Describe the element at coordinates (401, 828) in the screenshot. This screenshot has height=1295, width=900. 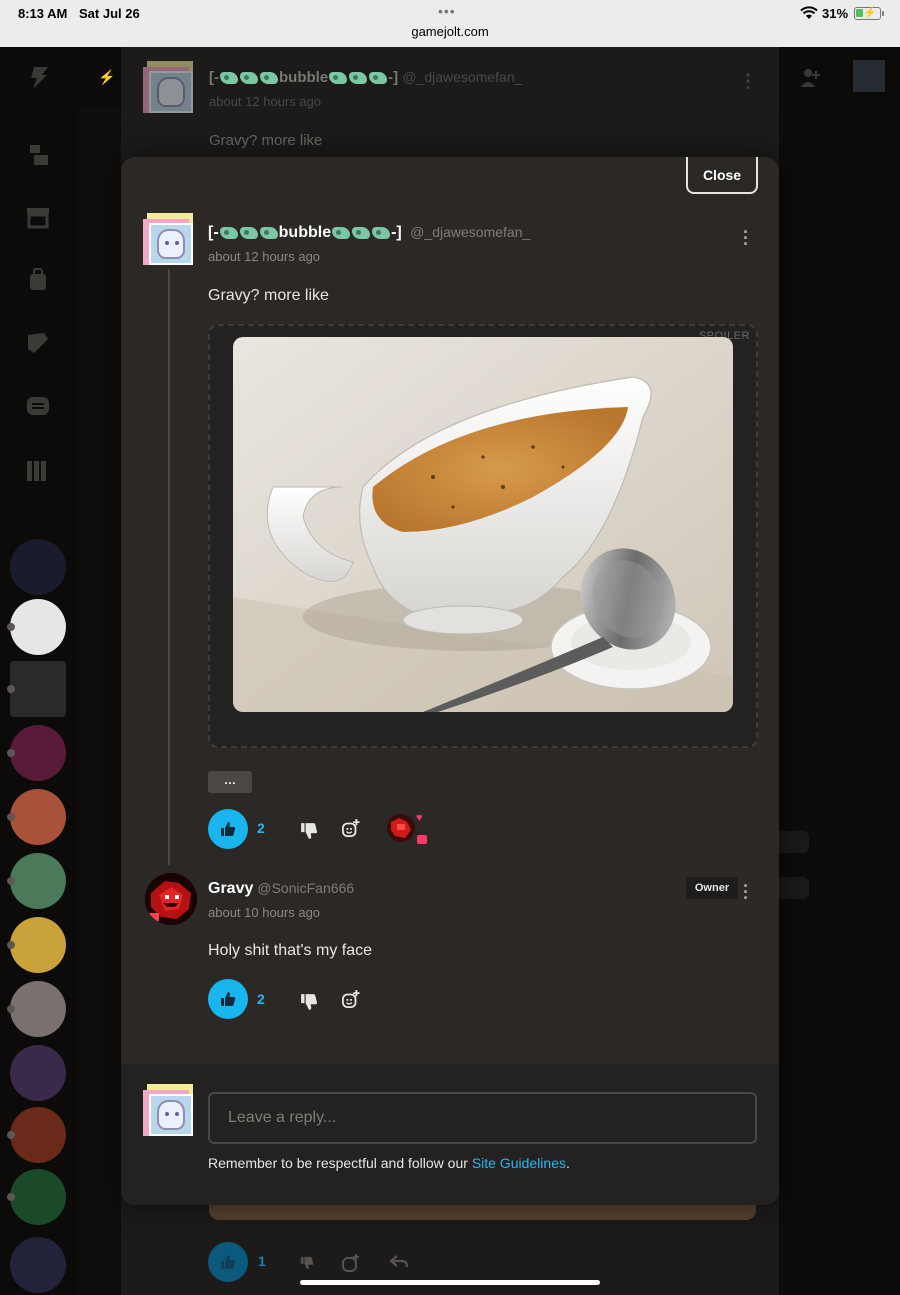
I see `owner-reaction-avatar` at that location.